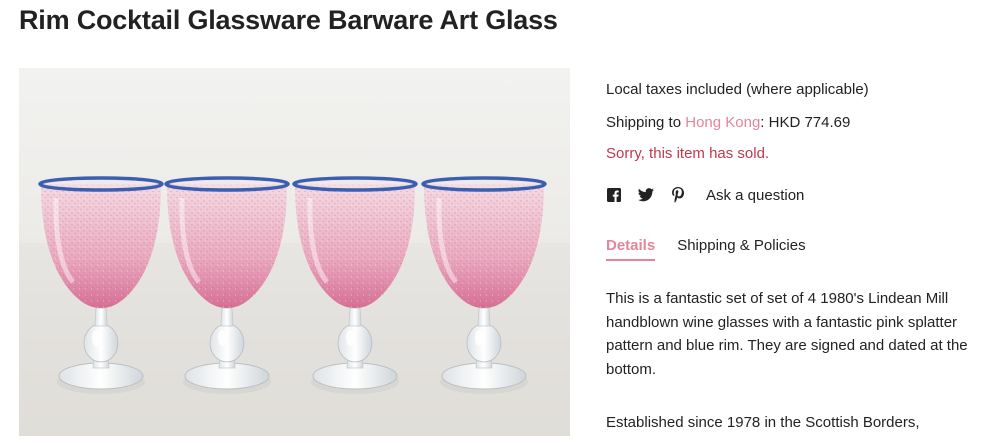 Image resolution: width=1000 pixels, height=443 pixels. What do you see at coordinates (737, 89) in the screenshot?
I see `taxes-note: Local taxes included (where applicable)` at bounding box center [737, 89].